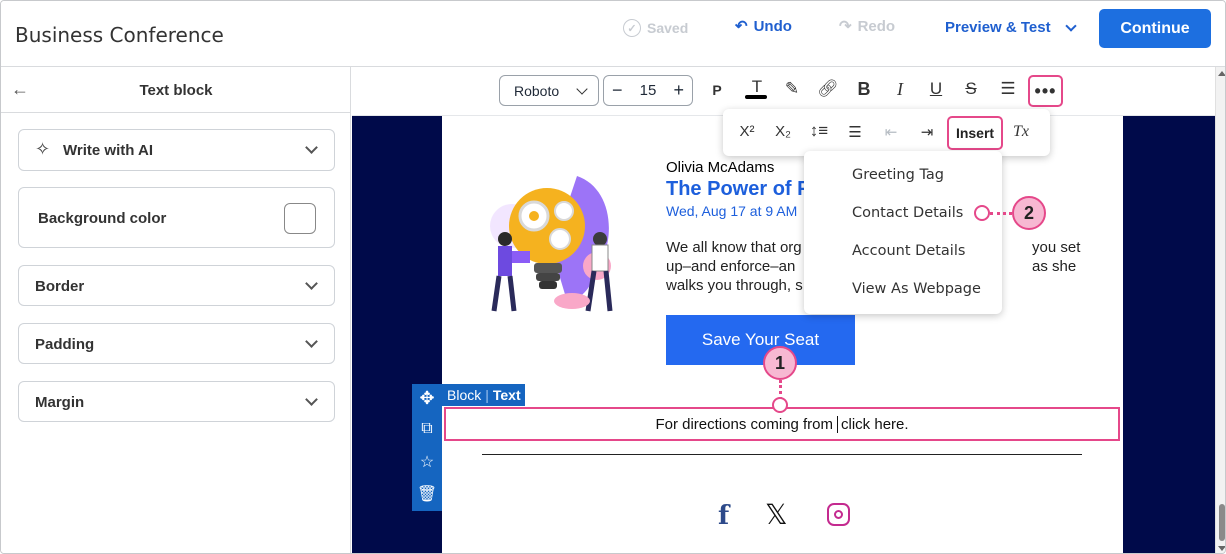  I want to click on padding-panel: Padding, so click(176, 343).